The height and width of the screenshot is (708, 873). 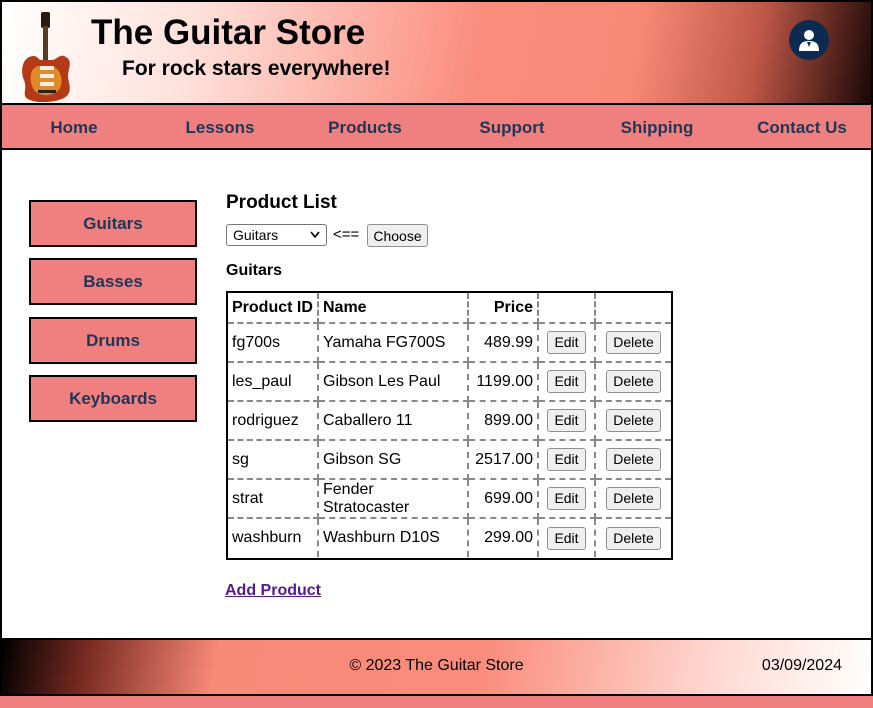 I want to click on nav-products: Products, so click(x=365, y=128).